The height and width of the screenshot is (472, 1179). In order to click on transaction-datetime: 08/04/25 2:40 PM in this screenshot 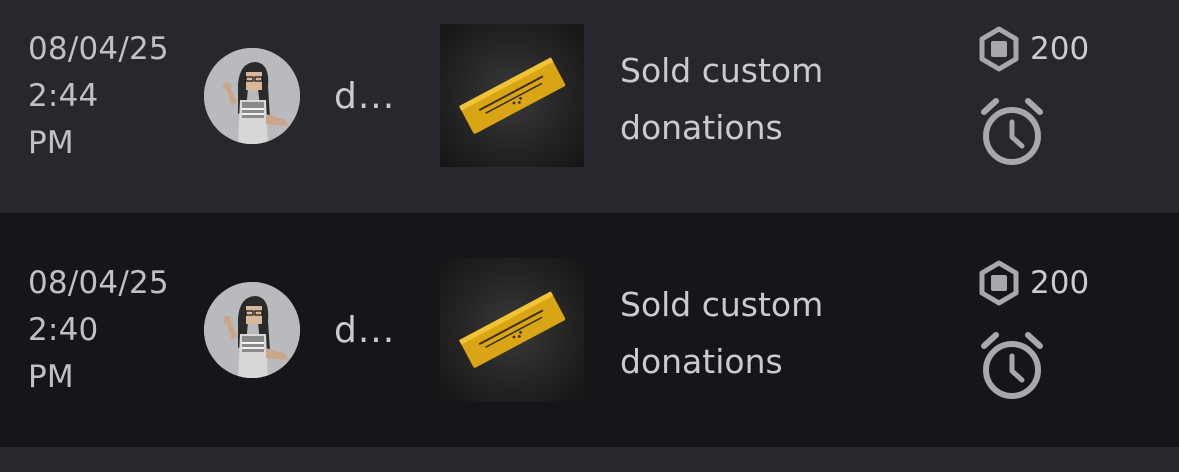, I will do `click(98, 330)`.